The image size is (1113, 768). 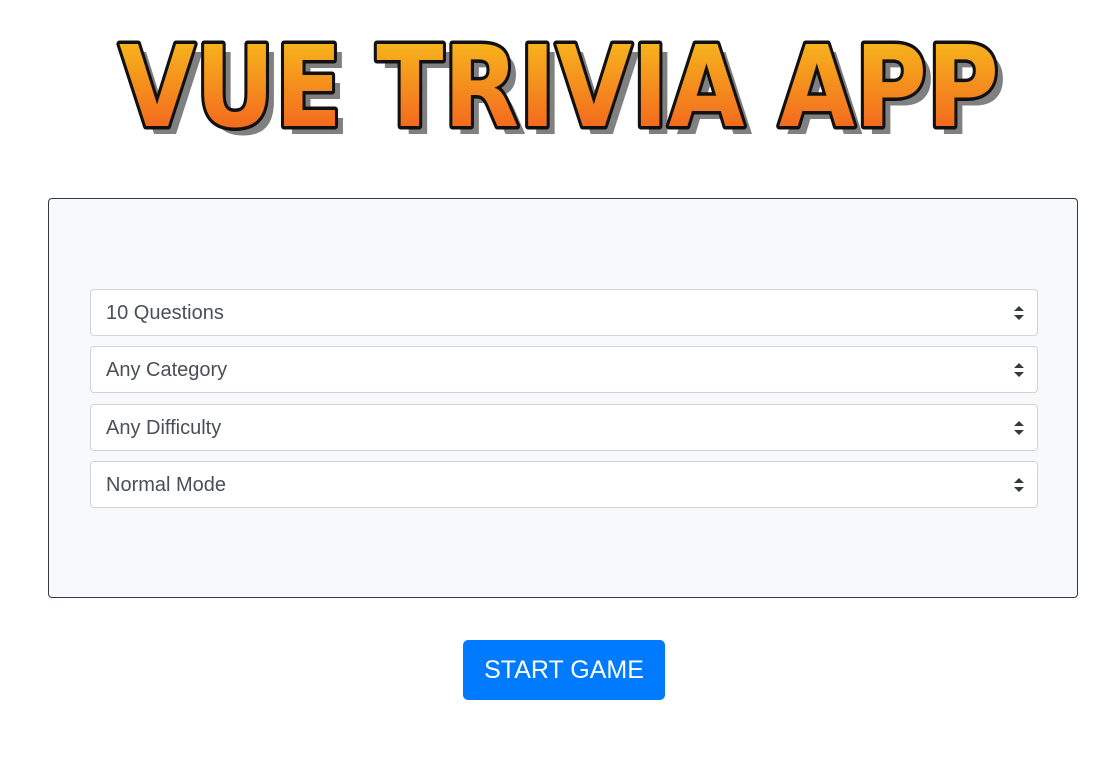 I want to click on mode-select: Normal Mode, so click(x=564, y=484).